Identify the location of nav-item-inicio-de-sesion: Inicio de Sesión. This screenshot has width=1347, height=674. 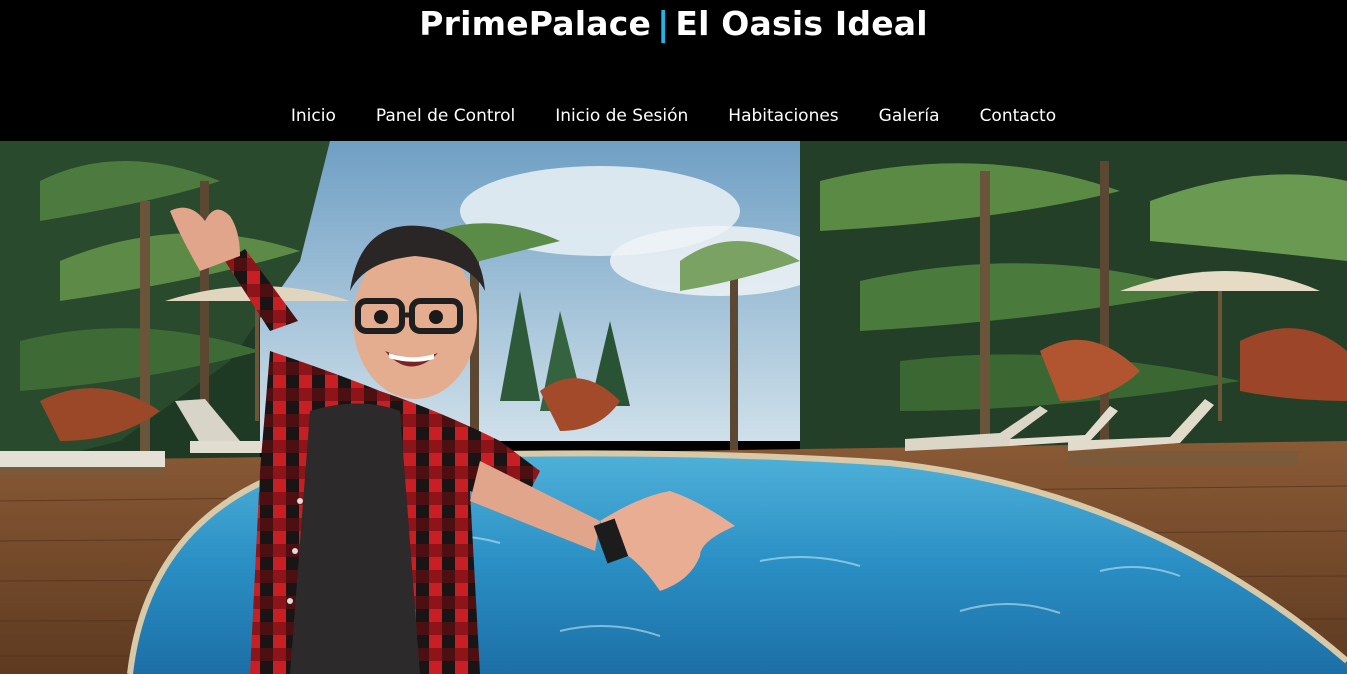
(621, 116).